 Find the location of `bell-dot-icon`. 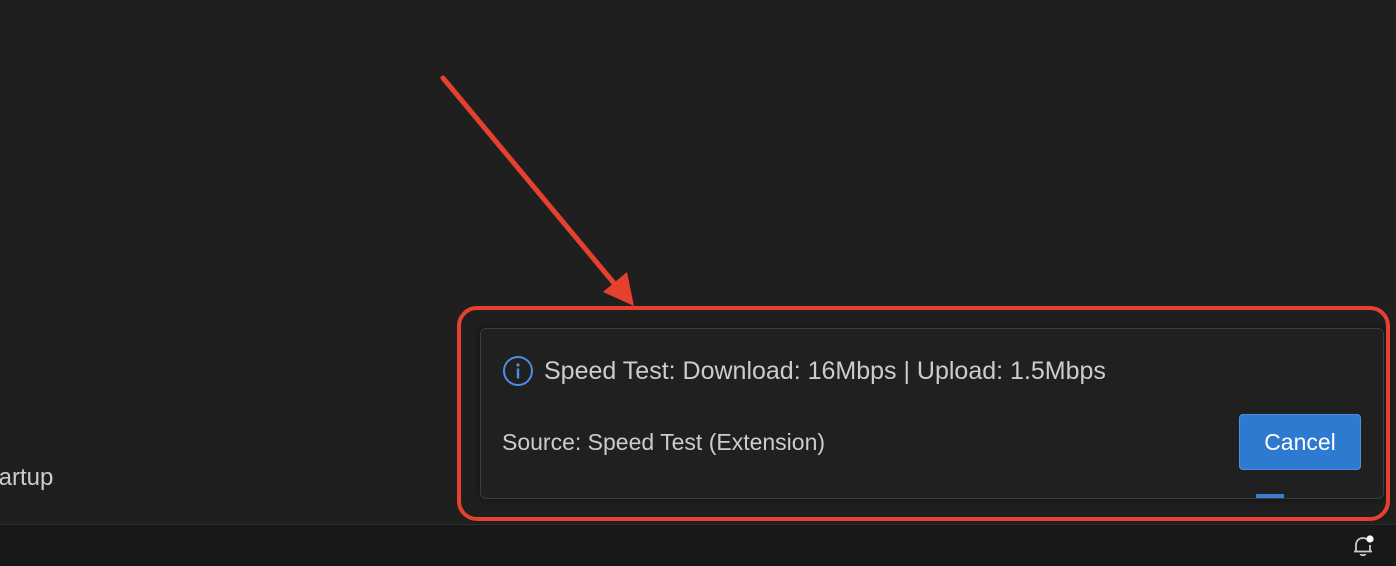

bell-dot-icon is located at coordinates (1363, 546).